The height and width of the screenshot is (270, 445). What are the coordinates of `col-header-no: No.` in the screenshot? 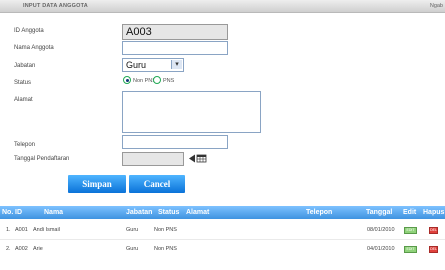 It's located at (8, 212).